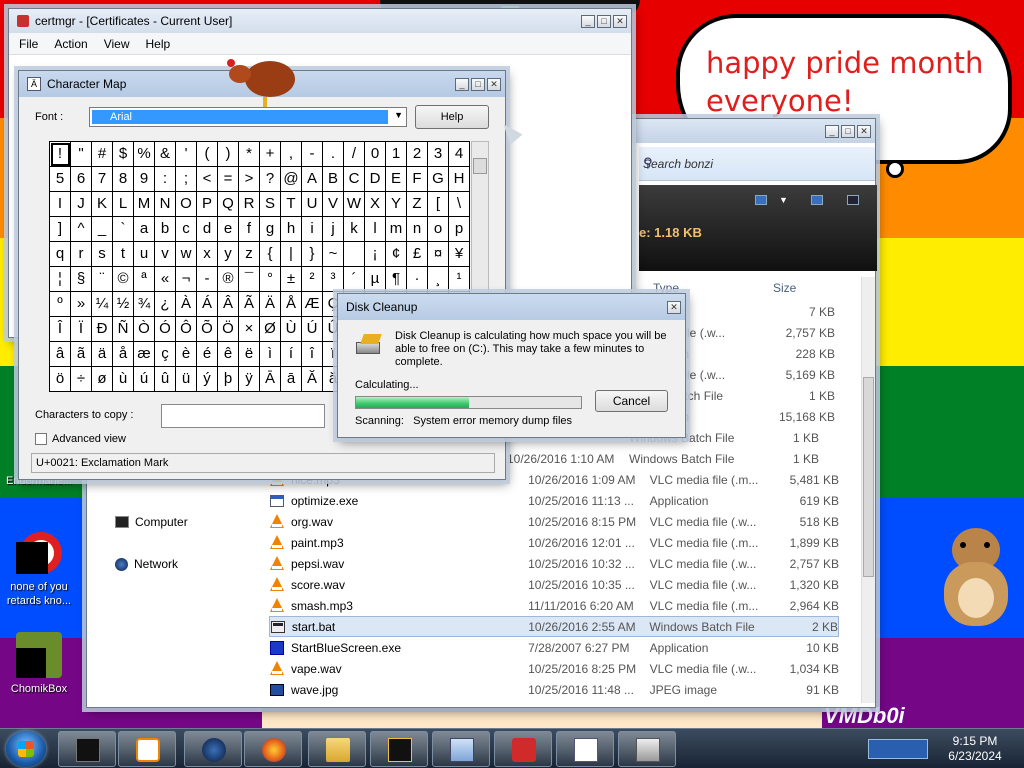  What do you see at coordinates (102, 304) in the screenshot?
I see `char-cell: ¼` at bounding box center [102, 304].